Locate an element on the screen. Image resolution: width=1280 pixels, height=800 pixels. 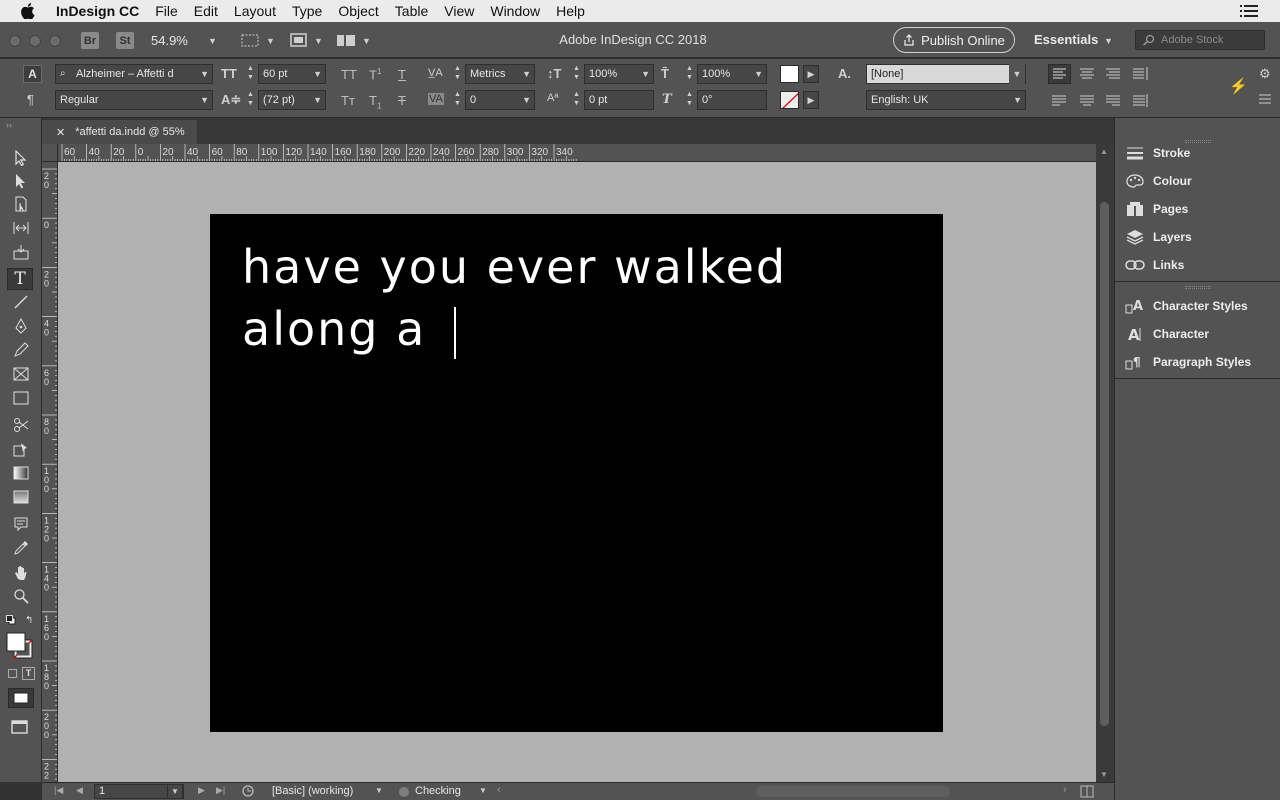
character-style-field: [None] ▼ is located at coordinates (946, 74).